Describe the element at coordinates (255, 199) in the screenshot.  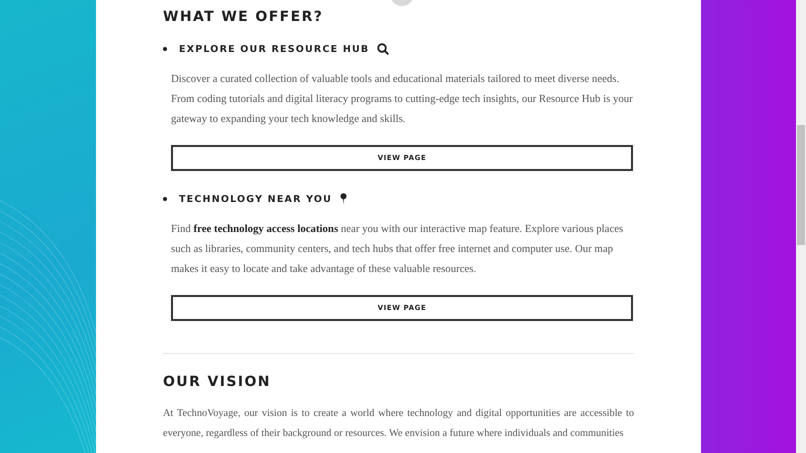
I see `item-title: TECHNOLOGY NEAR YOU` at that location.